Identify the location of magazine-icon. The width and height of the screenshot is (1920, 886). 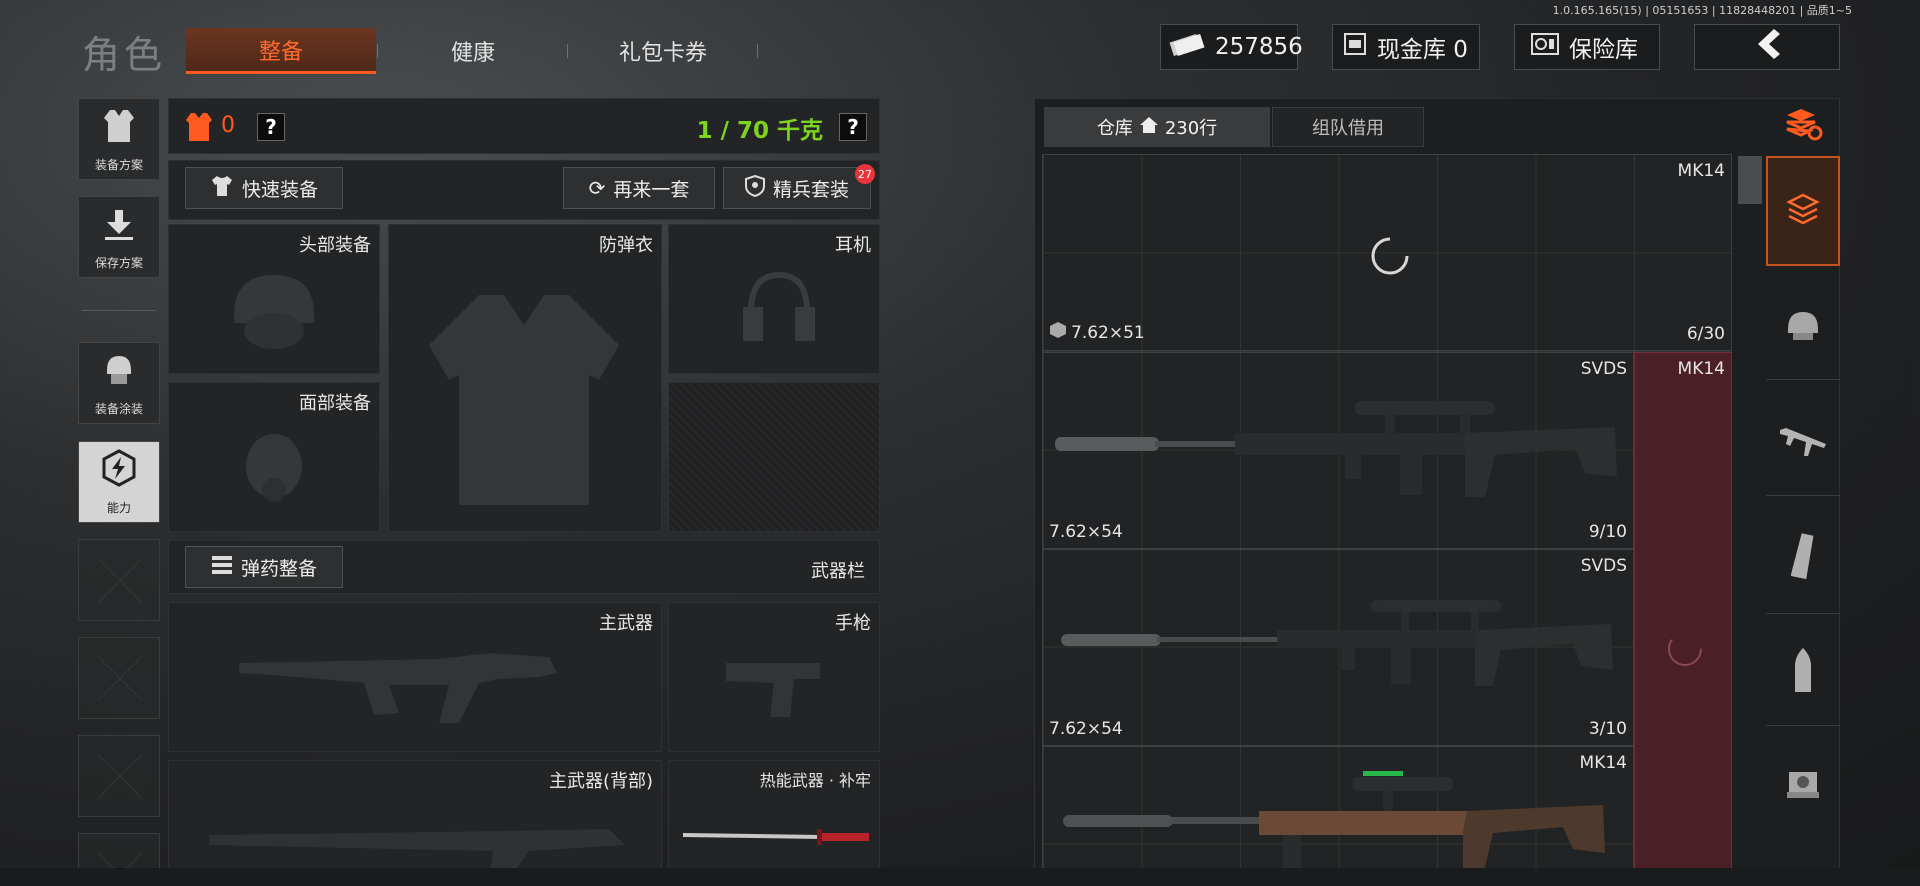
(1802, 560).